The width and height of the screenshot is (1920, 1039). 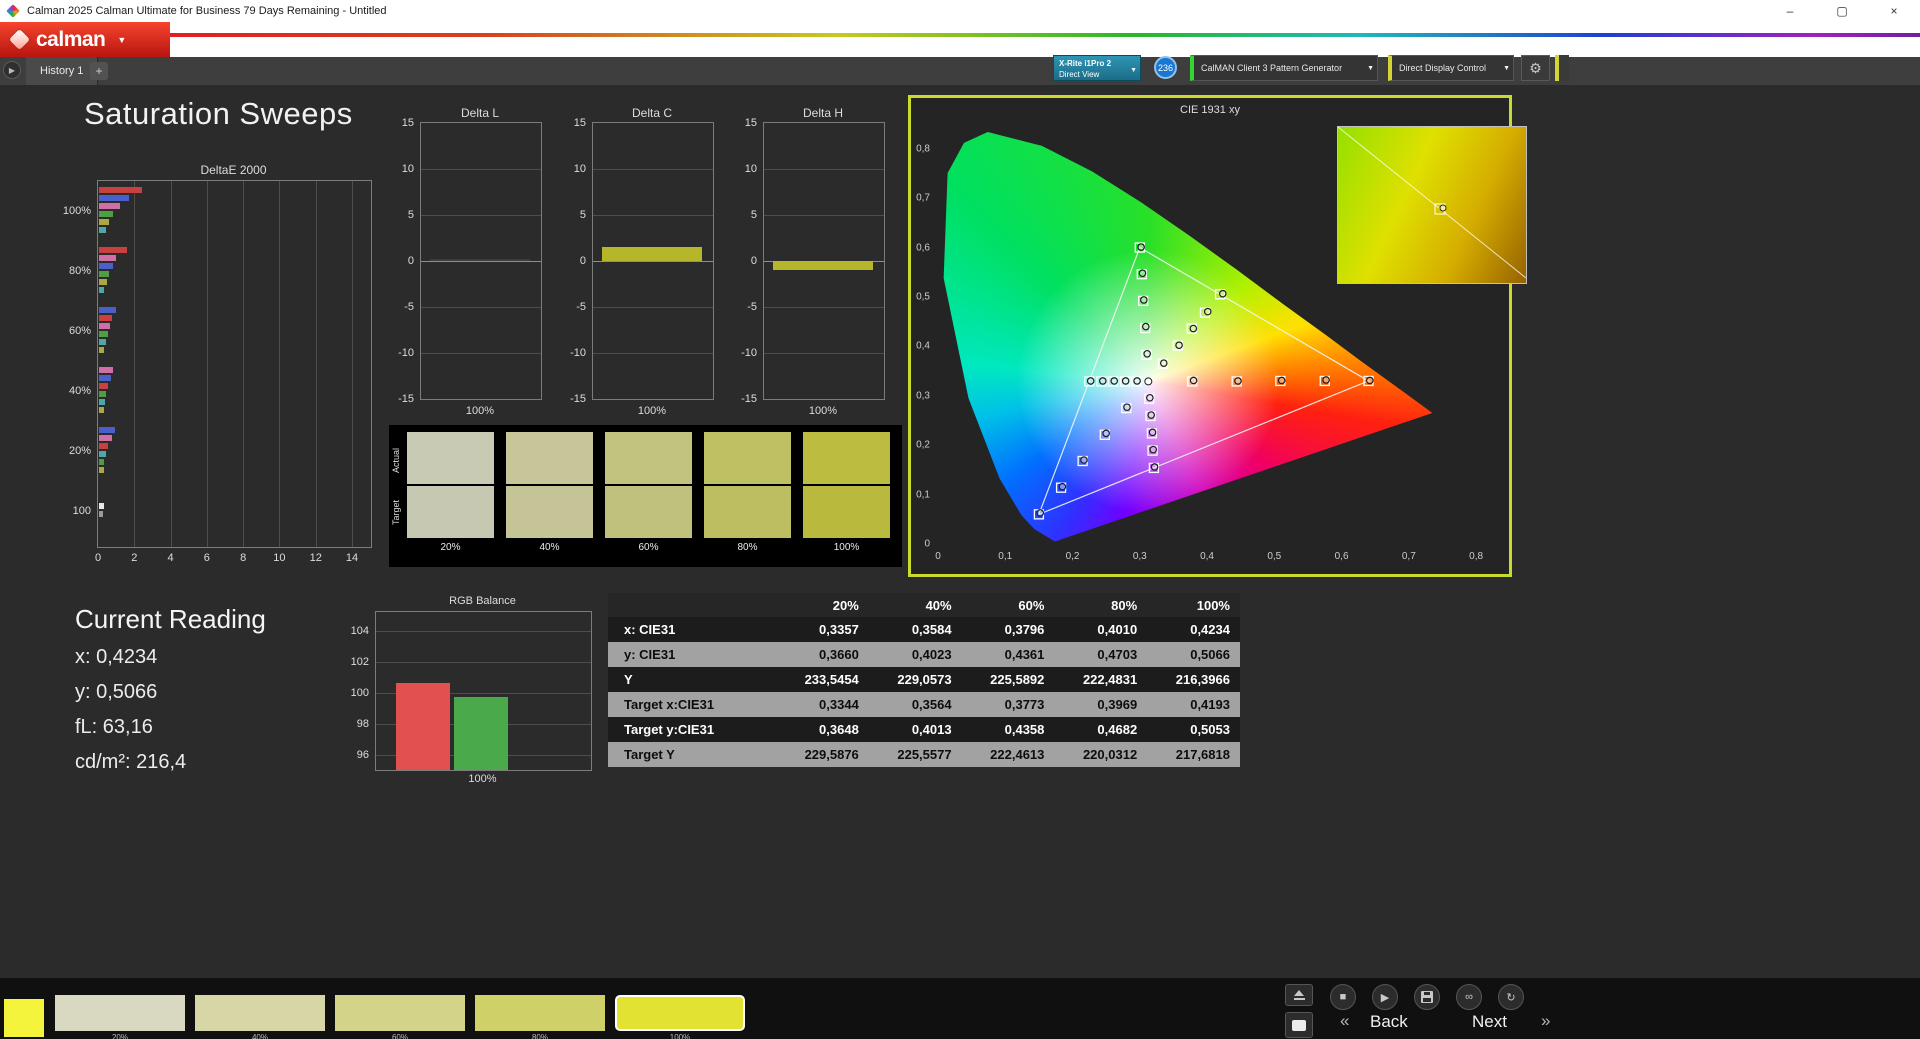 I want to click on play-button: ▶, so click(x=1385, y=997).